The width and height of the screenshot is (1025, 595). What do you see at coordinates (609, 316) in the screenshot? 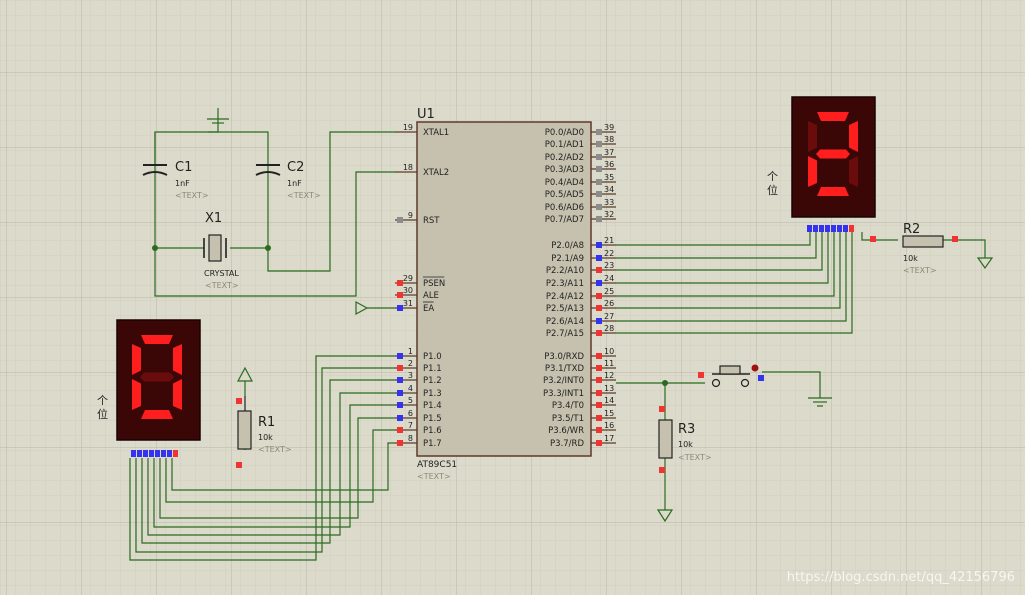
I see `pin-number: 27` at bounding box center [609, 316].